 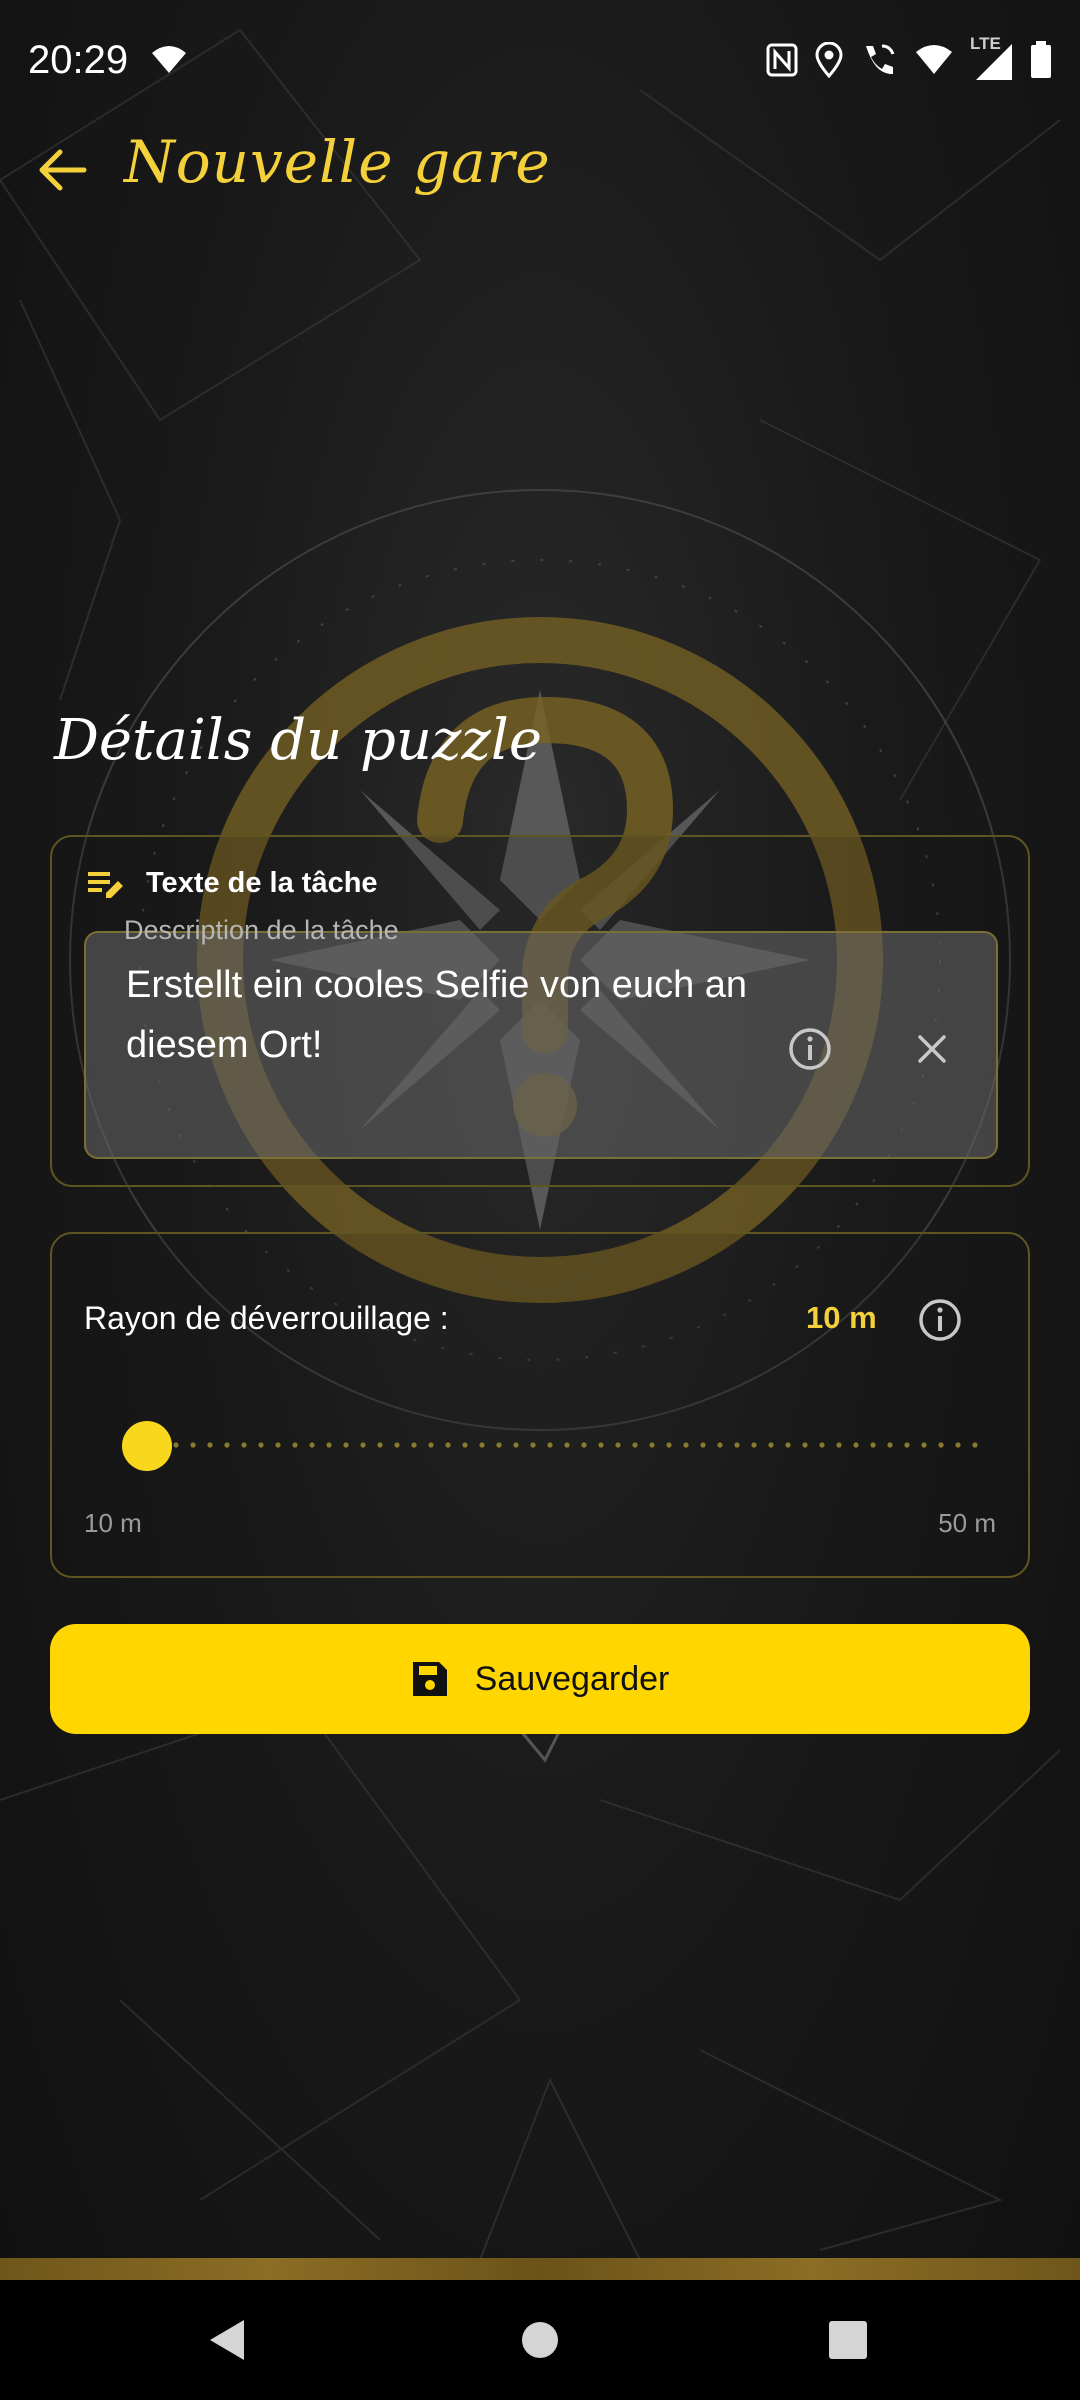 What do you see at coordinates (540, 1405) in the screenshot?
I see `radius-card: Rayon de déverrouillage : 10 m 10 m 50 m` at bounding box center [540, 1405].